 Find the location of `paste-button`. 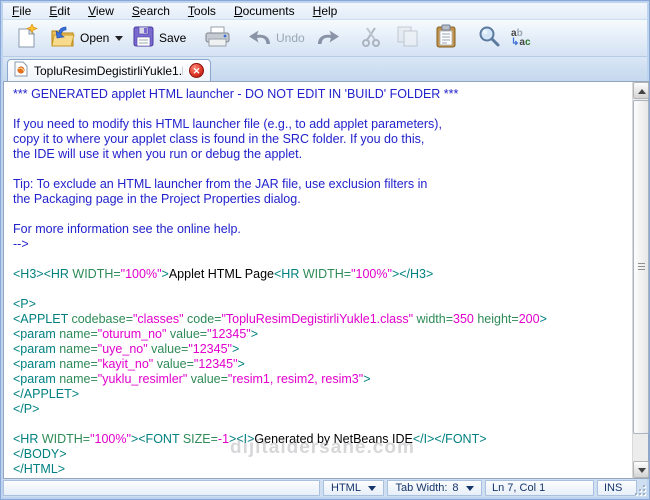

paste-button is located at coordinates (446, 38).